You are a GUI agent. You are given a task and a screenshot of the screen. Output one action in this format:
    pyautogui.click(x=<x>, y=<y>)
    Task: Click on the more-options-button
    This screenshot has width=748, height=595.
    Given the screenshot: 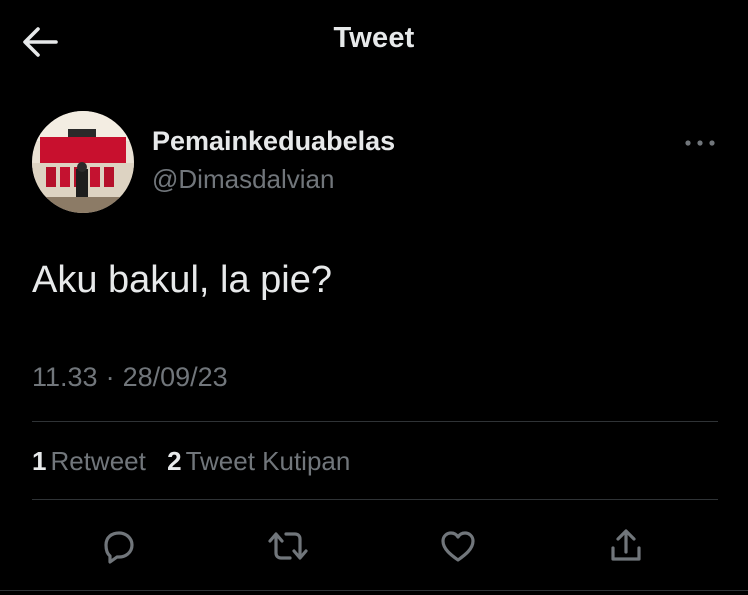 What is the action you would take?
    pyautogui.click(x=700, y=143)
    